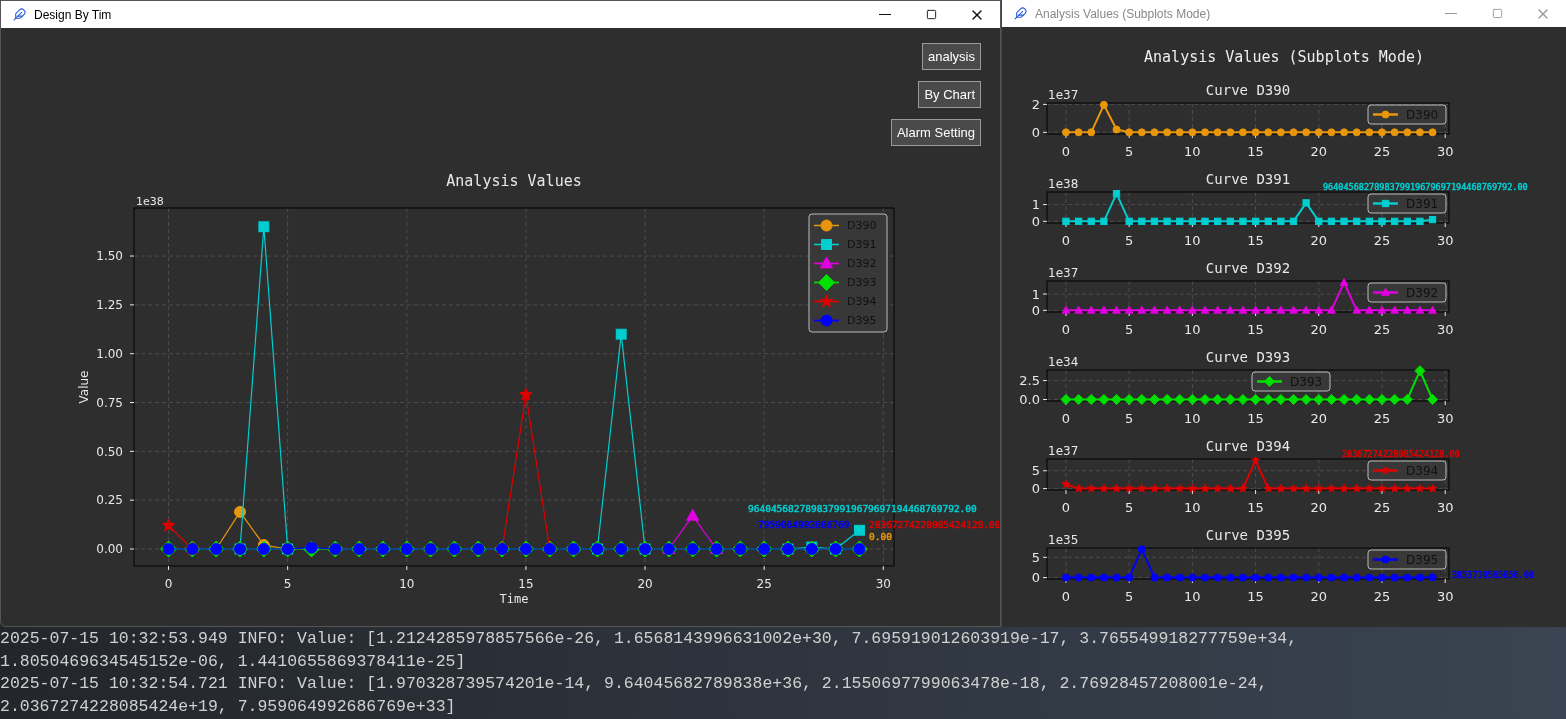  What do you see at coordinates (228, 706) in the screenshot?
I see `log-line: 2.0367274228085424e+19, 7.959064992686769e+33]` at bounding box center [228, 706].